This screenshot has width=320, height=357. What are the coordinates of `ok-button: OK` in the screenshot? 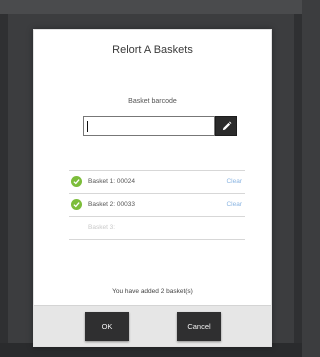 It's located at (107, 326).